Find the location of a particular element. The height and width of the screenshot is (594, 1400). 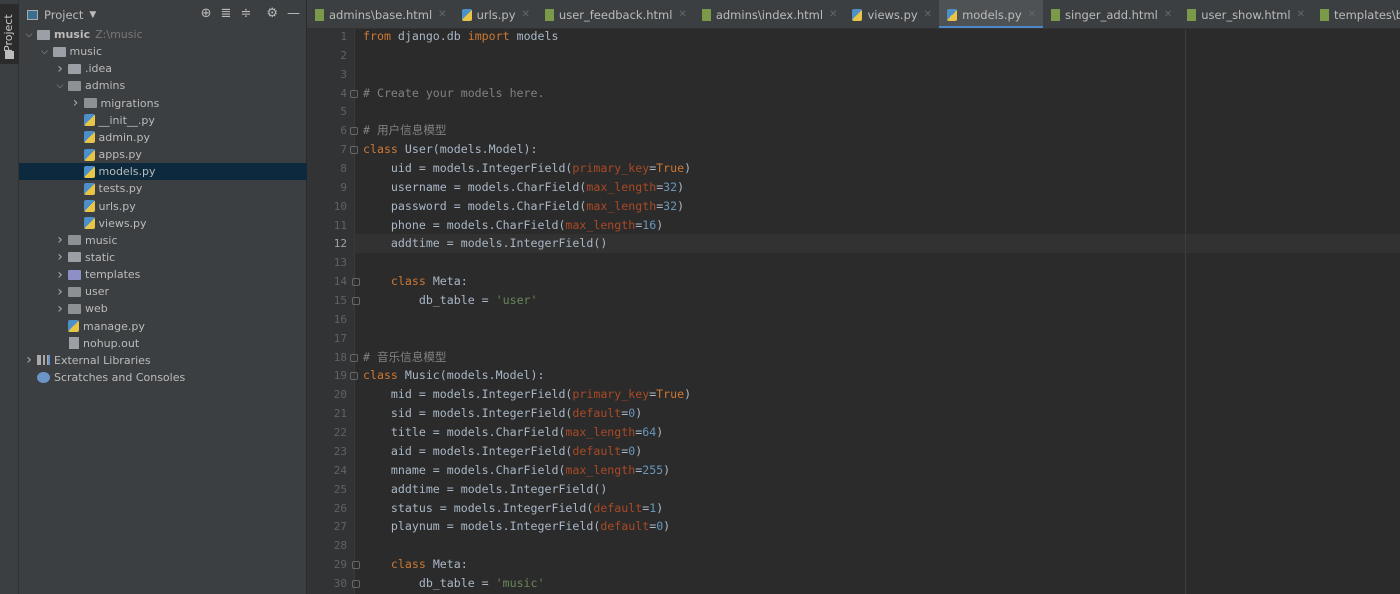

collapse-all-icon: ≑ is located at coordinates (245, 13).